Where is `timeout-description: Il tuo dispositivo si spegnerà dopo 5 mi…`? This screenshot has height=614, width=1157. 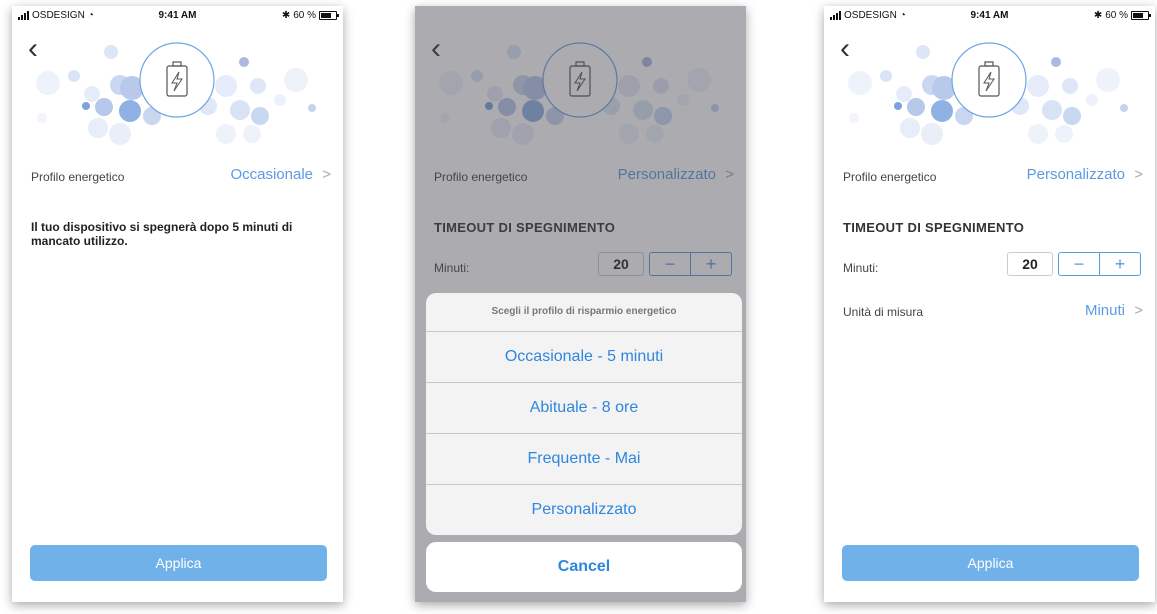 timeout-description: Il tuo dispositivo si spegnerà dopo 5 mi… is located at coordinates (162, 234).